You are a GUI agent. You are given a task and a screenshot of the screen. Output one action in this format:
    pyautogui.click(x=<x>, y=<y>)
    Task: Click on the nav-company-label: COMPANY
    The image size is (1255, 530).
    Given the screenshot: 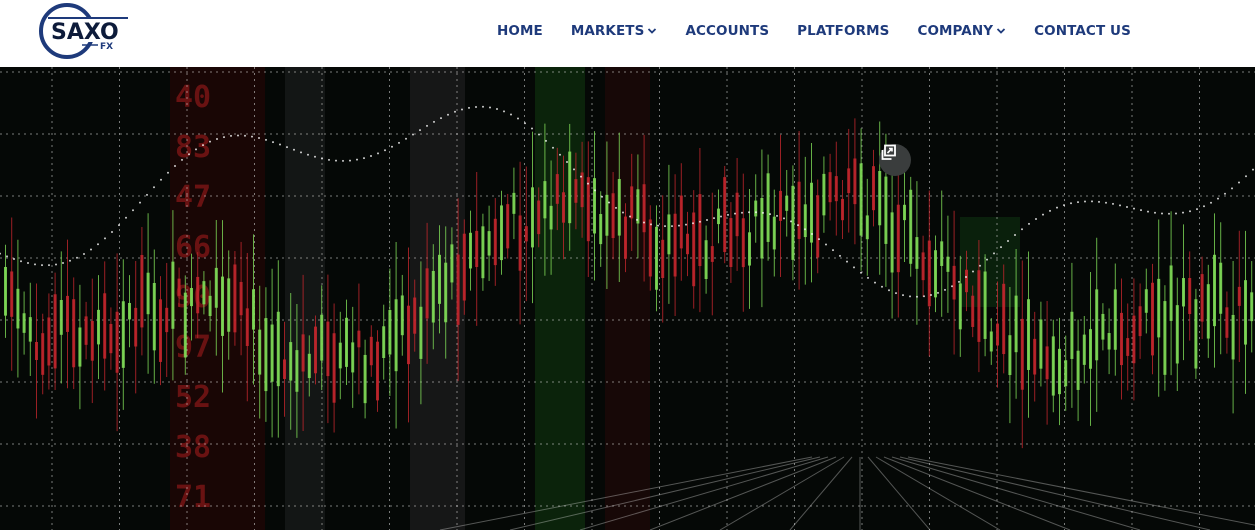 What is the action you would take?
    pyautogui.click(x=955, y=31)
    